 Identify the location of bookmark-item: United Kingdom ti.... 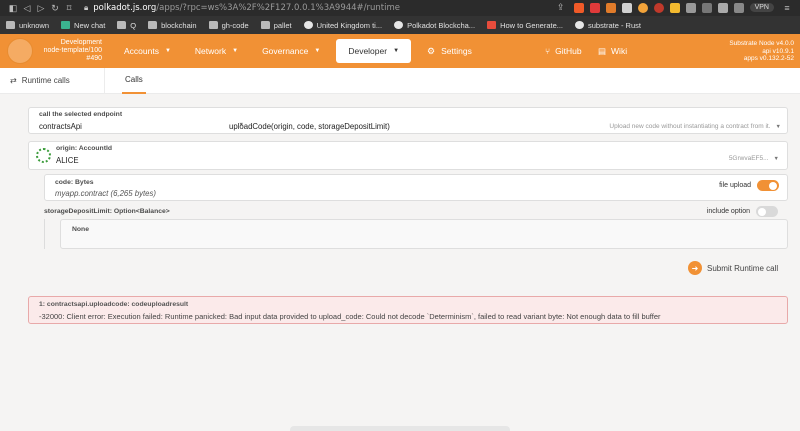
(342, 25).